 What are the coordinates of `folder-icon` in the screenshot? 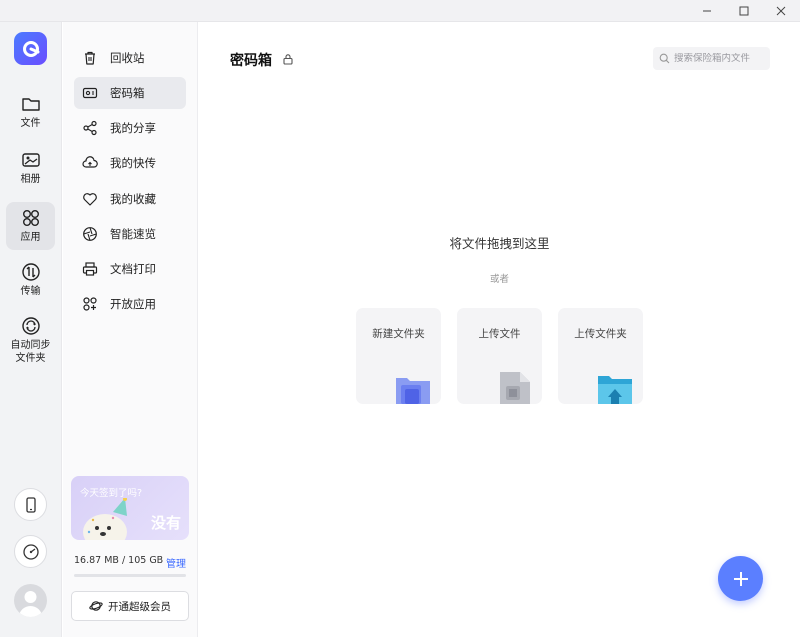 It's located at (30, 104).